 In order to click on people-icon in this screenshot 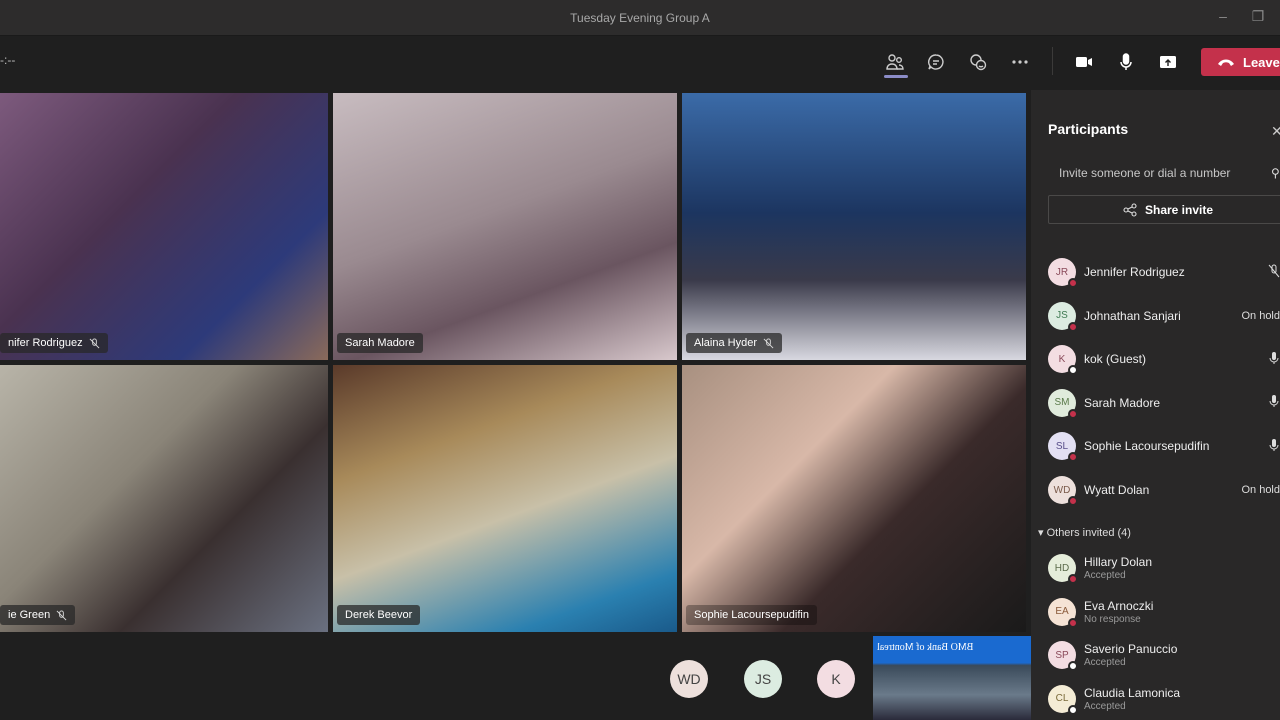, I will do `click(895, 62)`.